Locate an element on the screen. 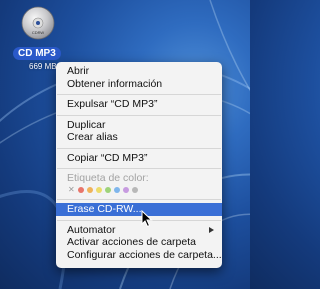 This screenshot has height=289, width=320. pointer-cursor-icon is located at coordinates (147, 219).